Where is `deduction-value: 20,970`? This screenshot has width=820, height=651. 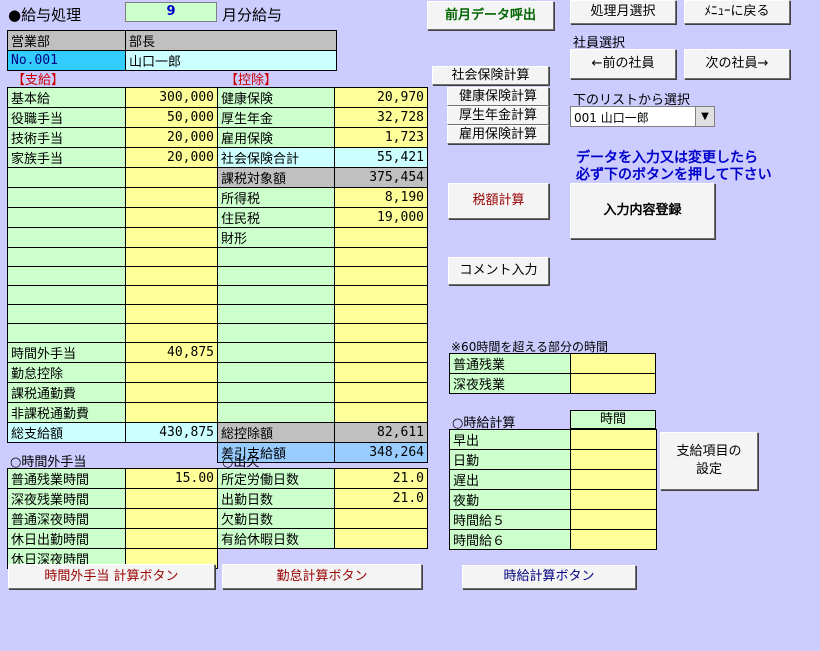 deduction-value: 20,970 is located at coordinates (381, 97).